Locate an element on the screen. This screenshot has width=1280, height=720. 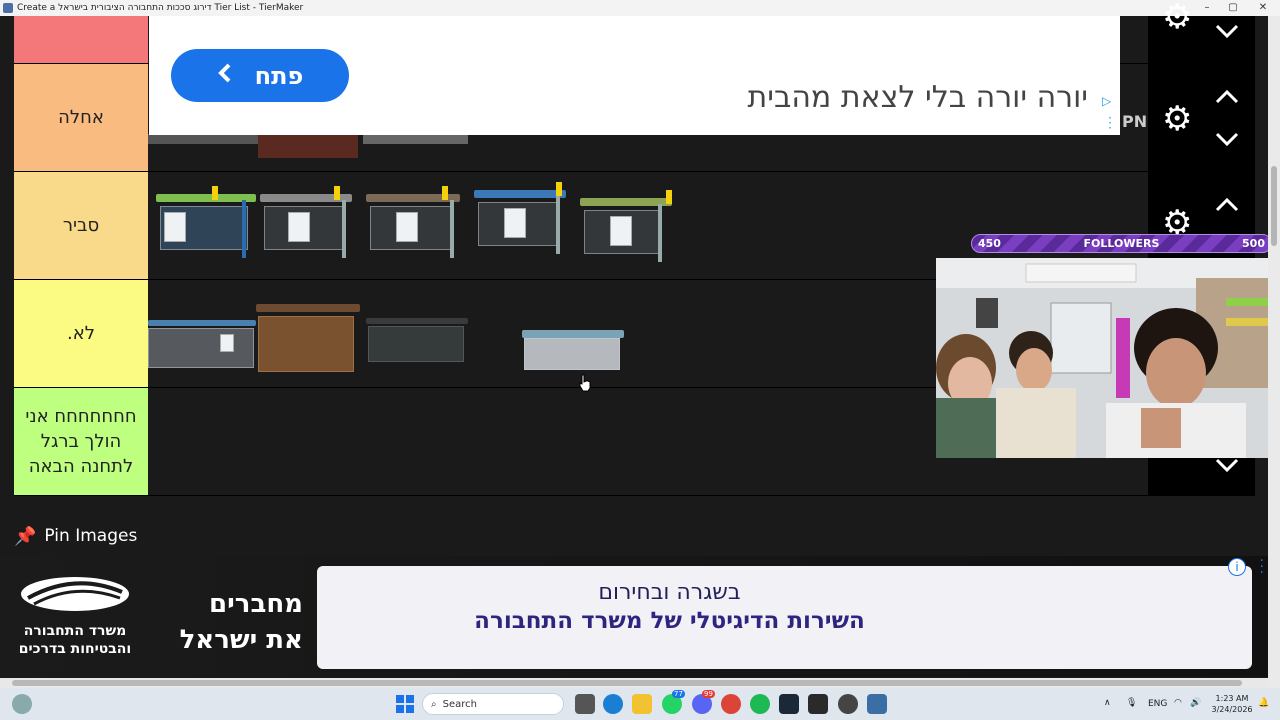
ad-open-button: פתח is located at coordinates (260, 75).